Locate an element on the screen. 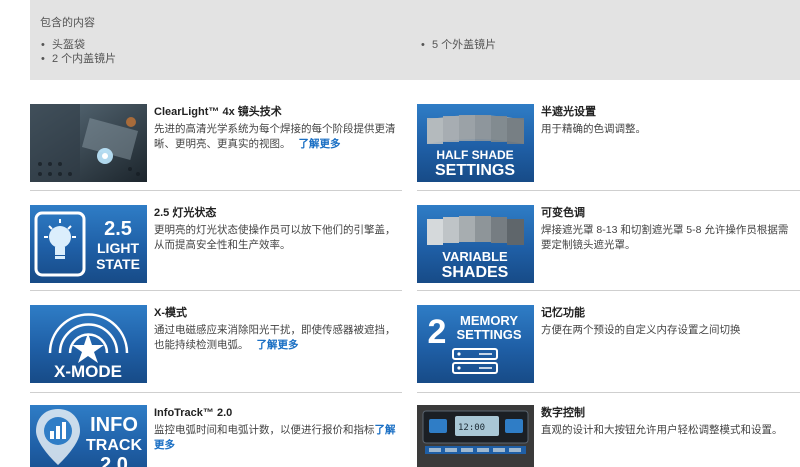 The height and width of the screenshot is (467, 800). included-contents-list-left: 头盔袋 2 个内盖镜片 is located at coordinates (230, 52).